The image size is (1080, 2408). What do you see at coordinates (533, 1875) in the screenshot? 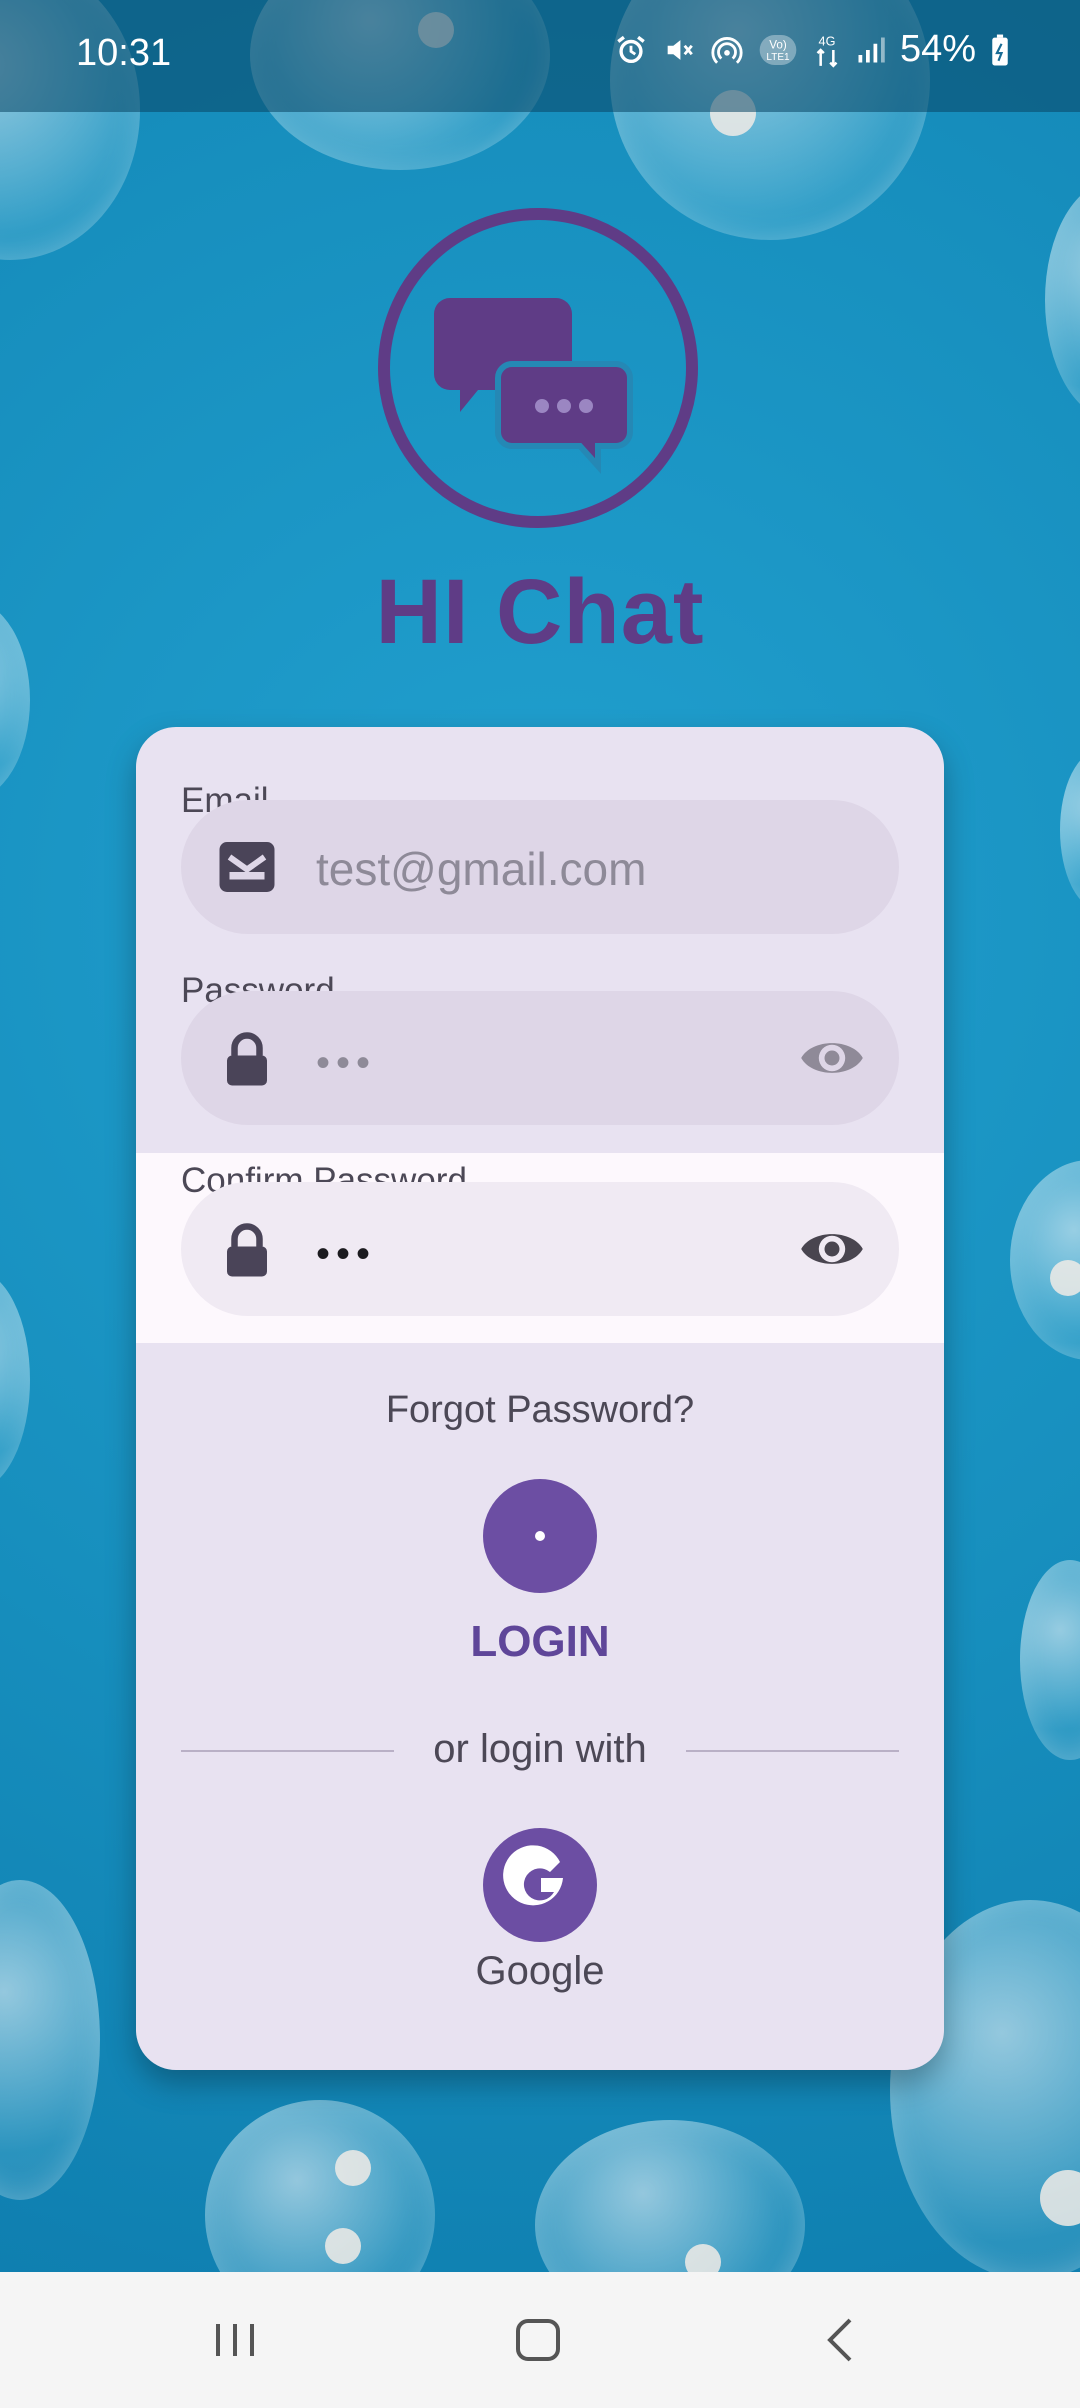
I see `google-icon` at bounding box center [533, 1875].